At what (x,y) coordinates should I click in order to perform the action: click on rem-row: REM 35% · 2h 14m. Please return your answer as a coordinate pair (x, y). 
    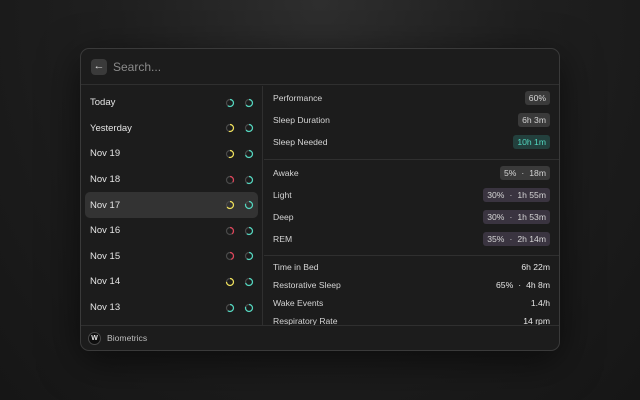
    Looking at the image, I should click on (411, 239).